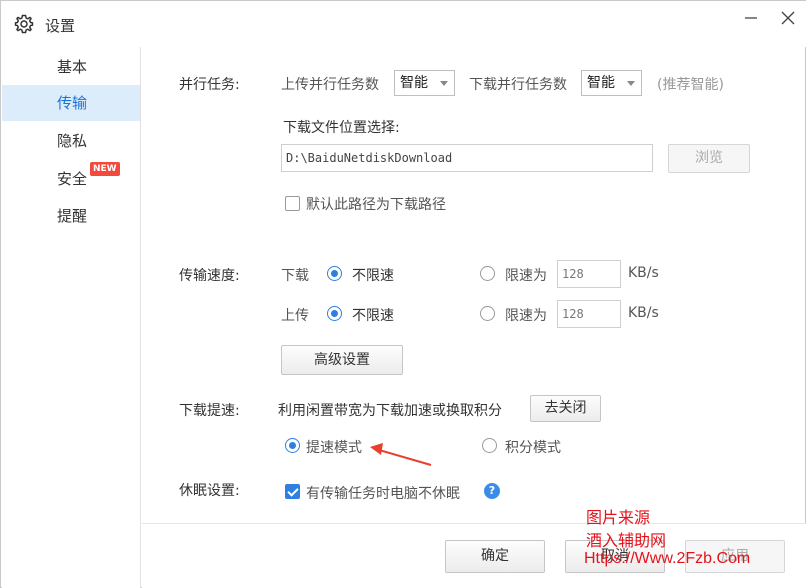 The width and height of the screenshot is (806, 588). Describe the element at coordinates (373, 276) in the screenshot. I see `download-unlimited-label: 不限速` at that location.